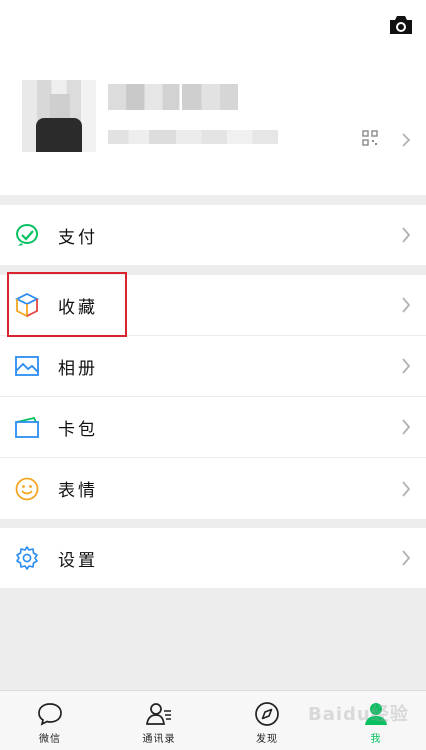 The width and height of the screenshot is (426, 750). I want to click on watermark-text: Baidu经验, so click(358, 714).